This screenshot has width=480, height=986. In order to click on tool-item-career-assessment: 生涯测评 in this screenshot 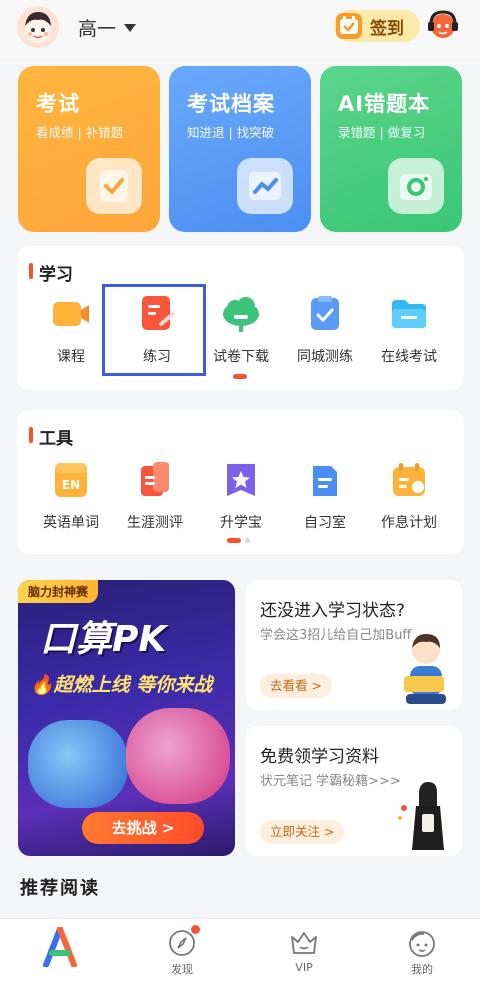, I will do `click(155, 496)`.